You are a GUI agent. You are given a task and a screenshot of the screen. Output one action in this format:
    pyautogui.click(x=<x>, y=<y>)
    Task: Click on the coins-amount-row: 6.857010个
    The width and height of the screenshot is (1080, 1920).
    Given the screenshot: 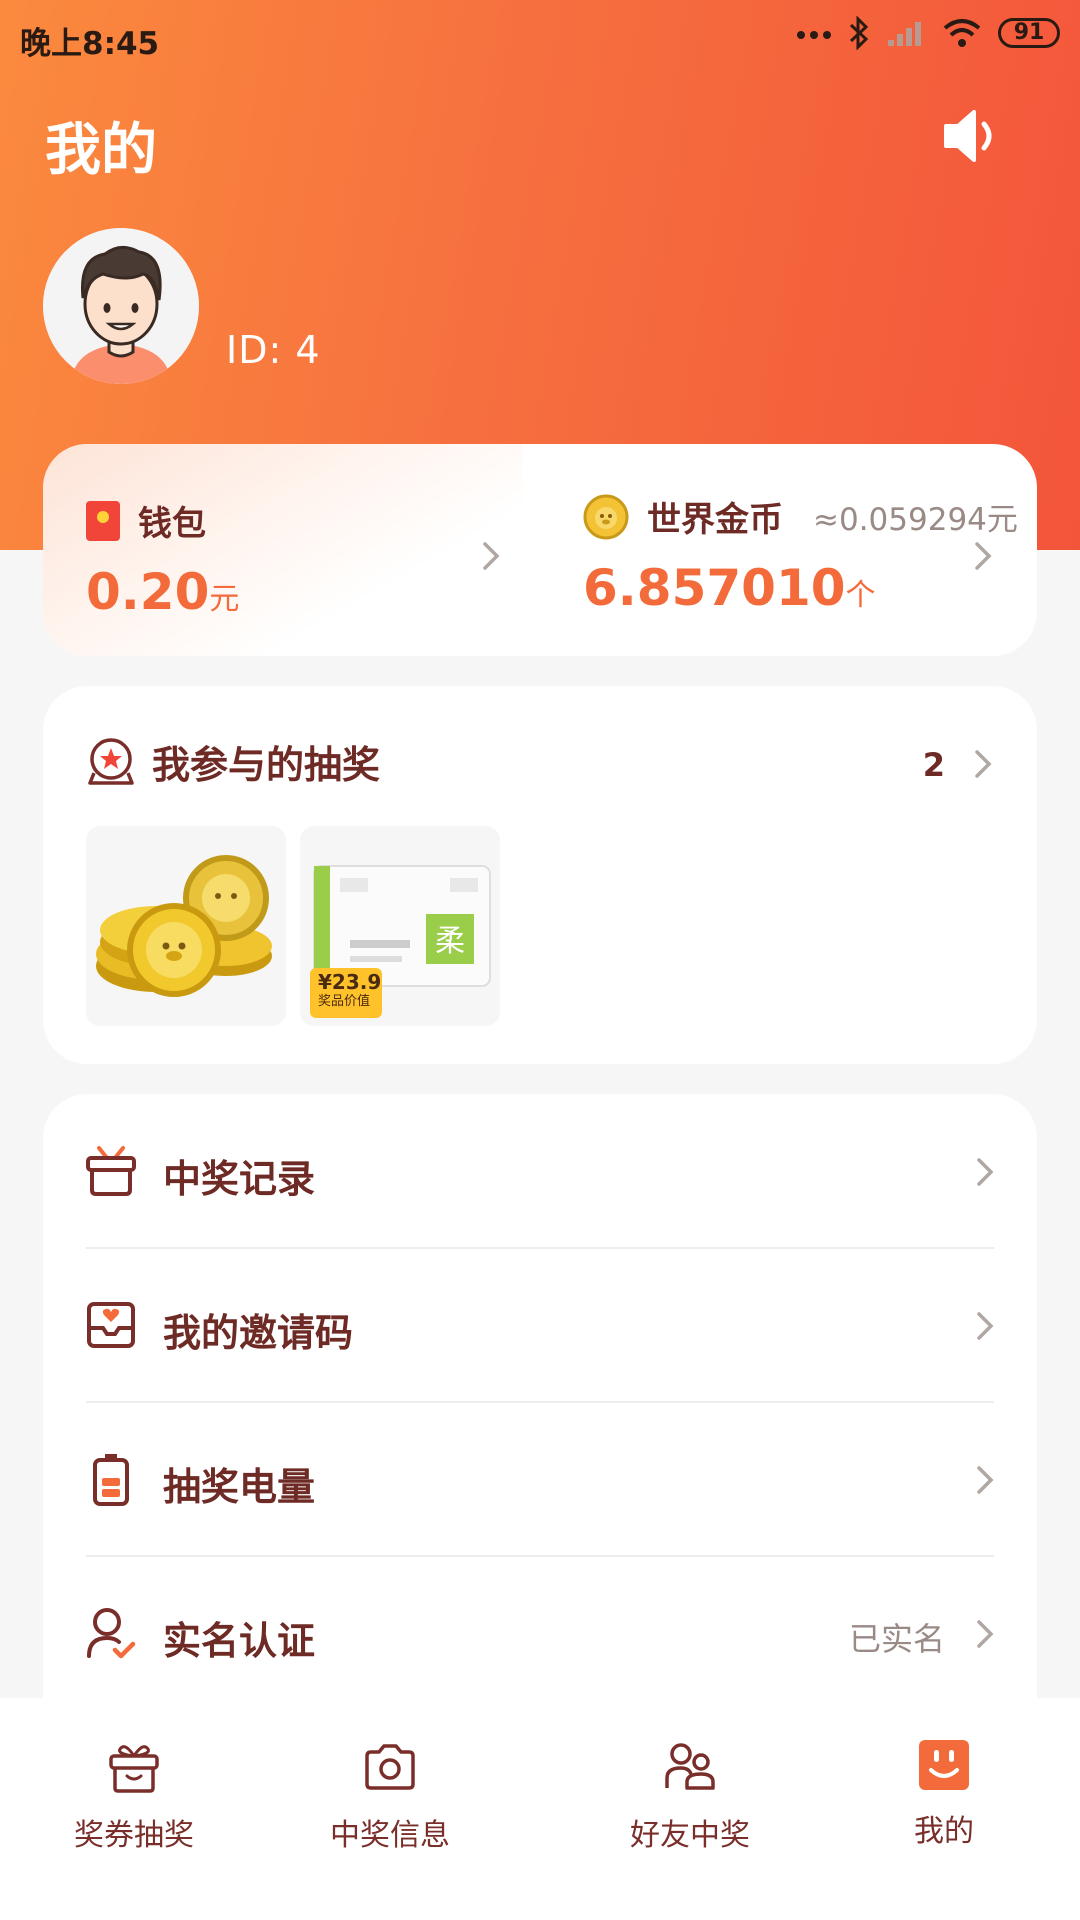 What is the action you would take?
    pyautogui.click(x=800, y=588)
    